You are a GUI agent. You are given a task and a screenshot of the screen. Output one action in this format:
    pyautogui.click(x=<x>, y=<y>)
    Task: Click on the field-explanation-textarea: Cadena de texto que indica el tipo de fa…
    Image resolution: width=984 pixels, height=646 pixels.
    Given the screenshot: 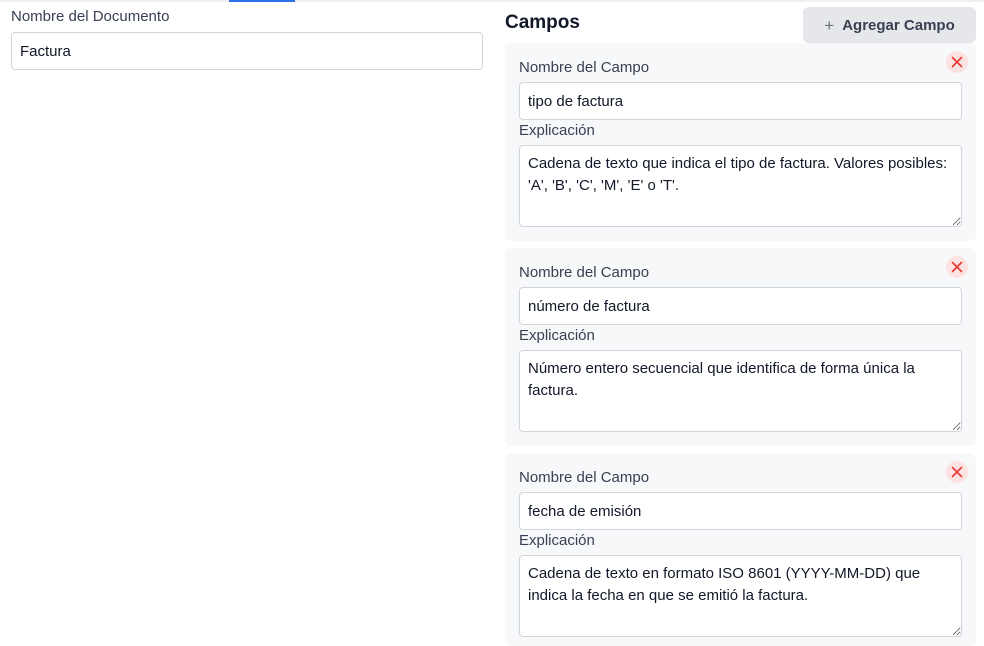 What is the action you would take?
    pyautogui.click(x=740, y=186)
    